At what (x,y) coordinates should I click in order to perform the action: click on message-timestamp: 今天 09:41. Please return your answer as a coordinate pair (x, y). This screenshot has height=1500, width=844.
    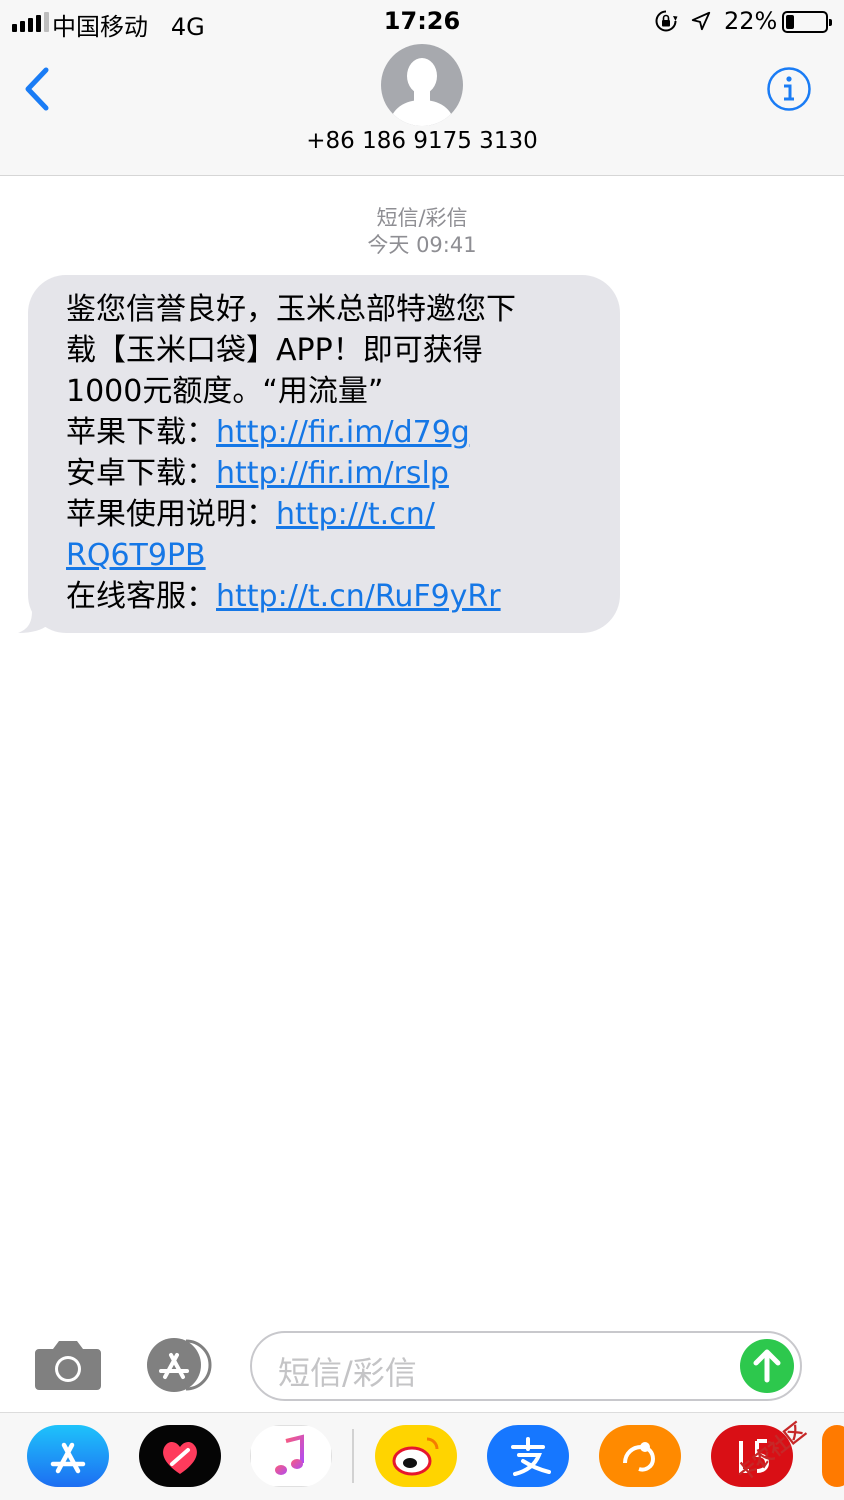
    Looking at the image, I should click on (422, 245).